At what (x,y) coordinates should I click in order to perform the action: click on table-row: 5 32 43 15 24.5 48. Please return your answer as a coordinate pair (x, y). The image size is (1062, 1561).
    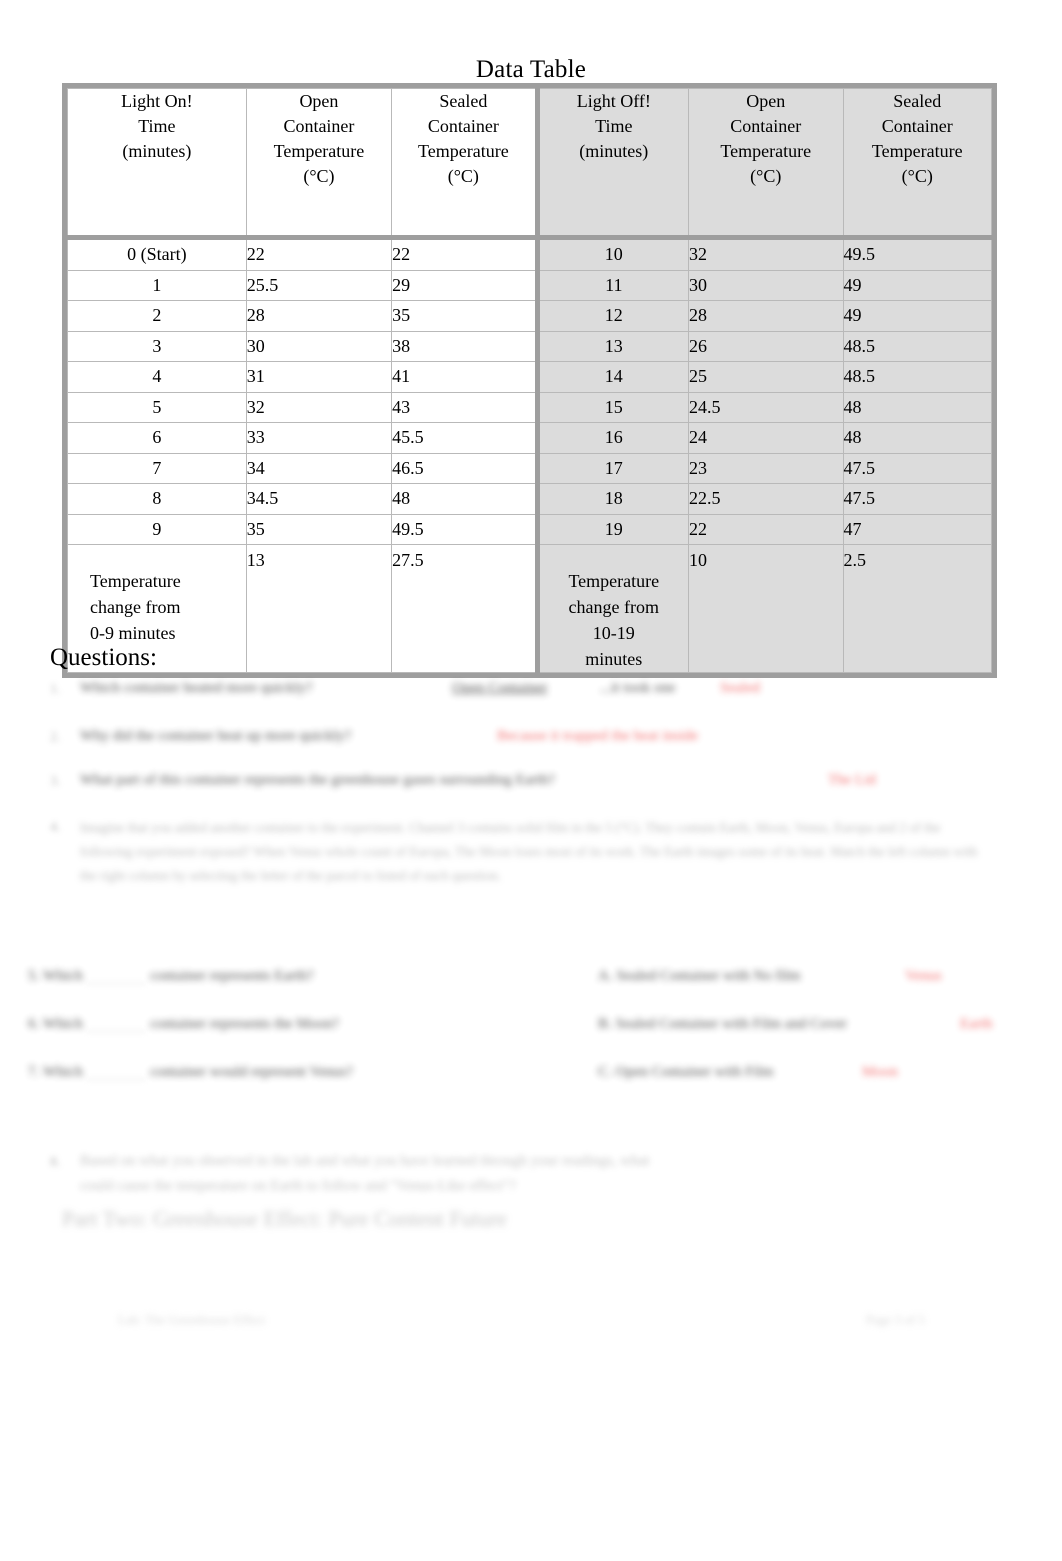
    Looking at the image, I should click on (530, 407).